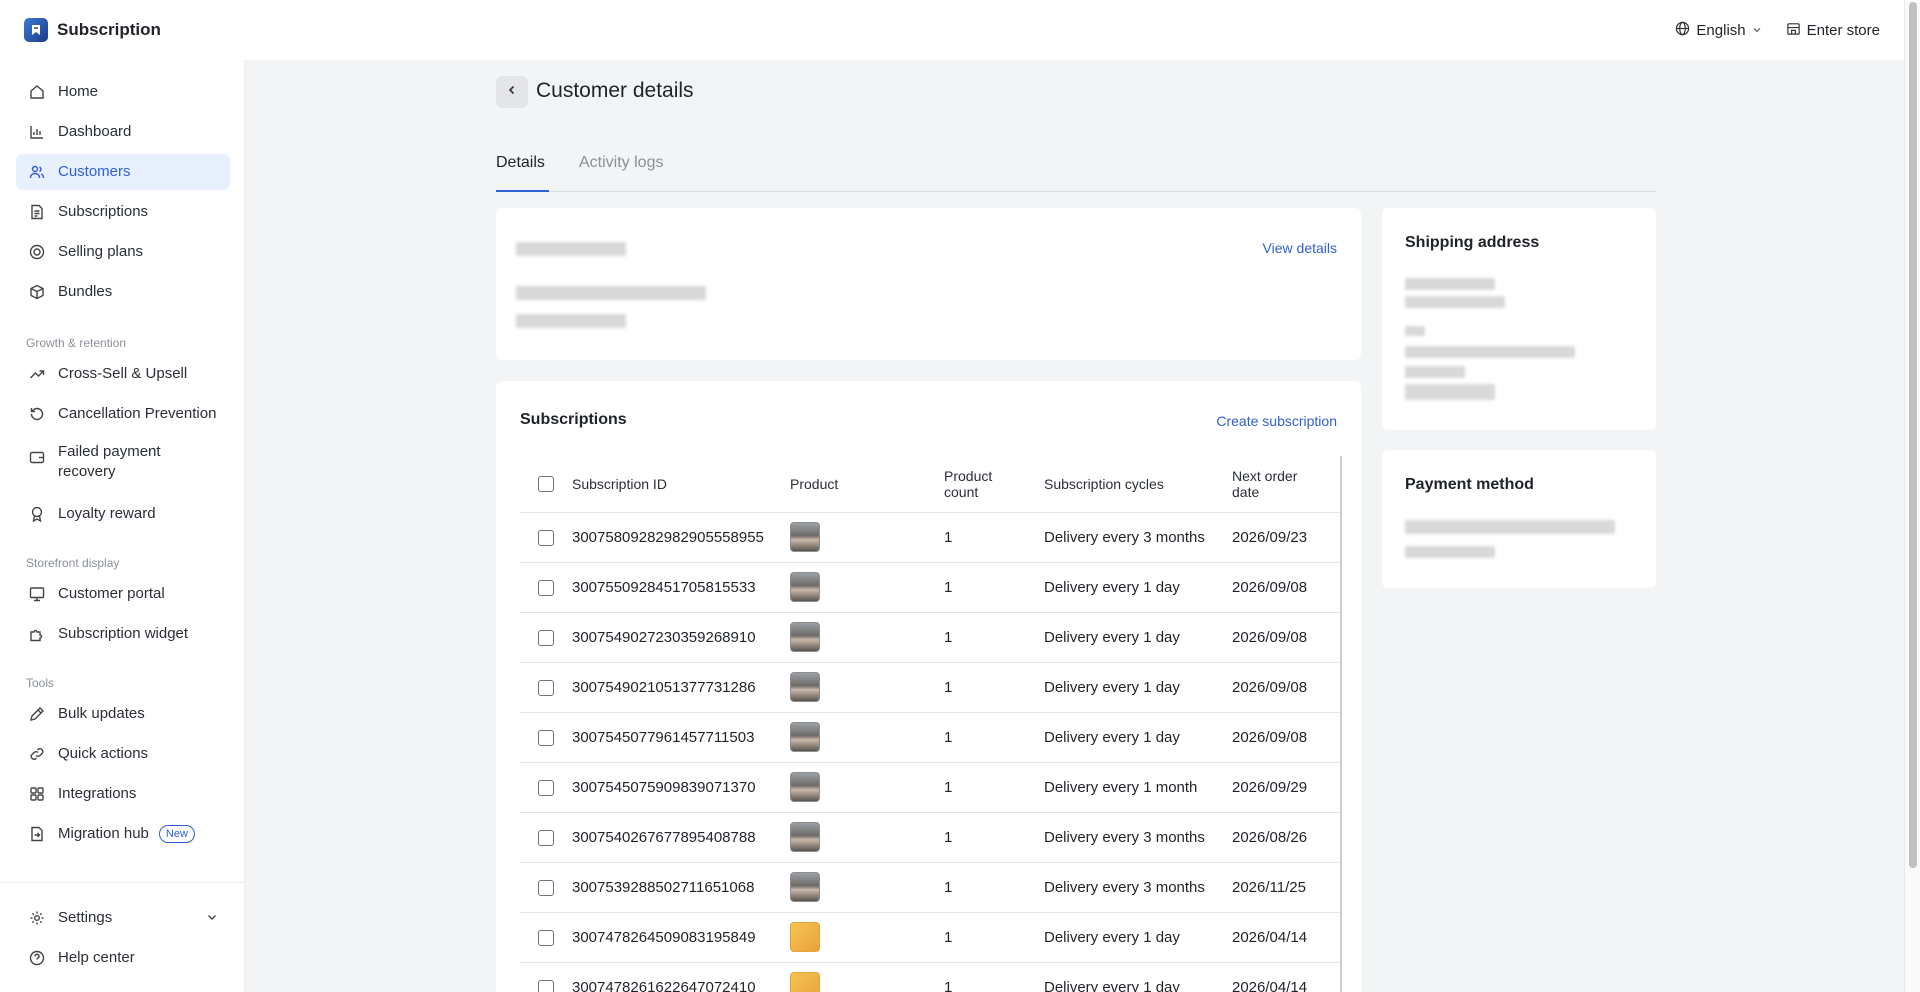 This screenshot has height=992, width=1920. I want to click on sidebar-item-subscriptions: Subscriptions, so click(123, 212).